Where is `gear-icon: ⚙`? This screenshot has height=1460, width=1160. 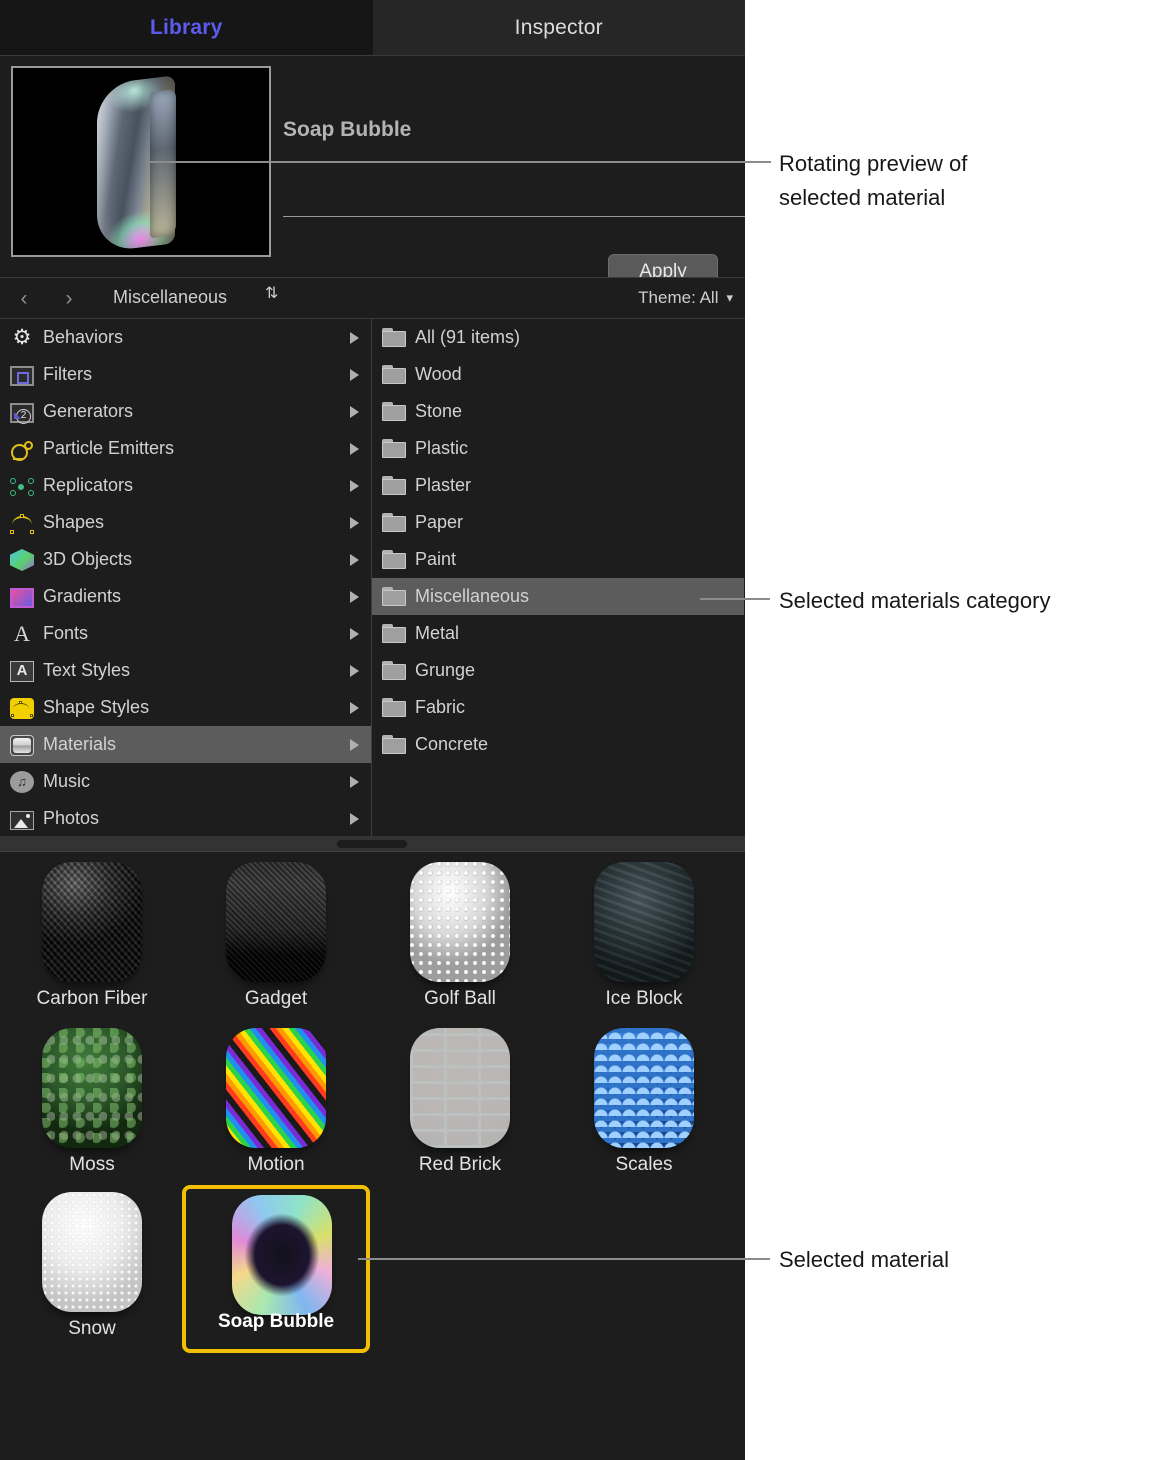 gear-icon: ⚙ is located at coordinates (22, 337).